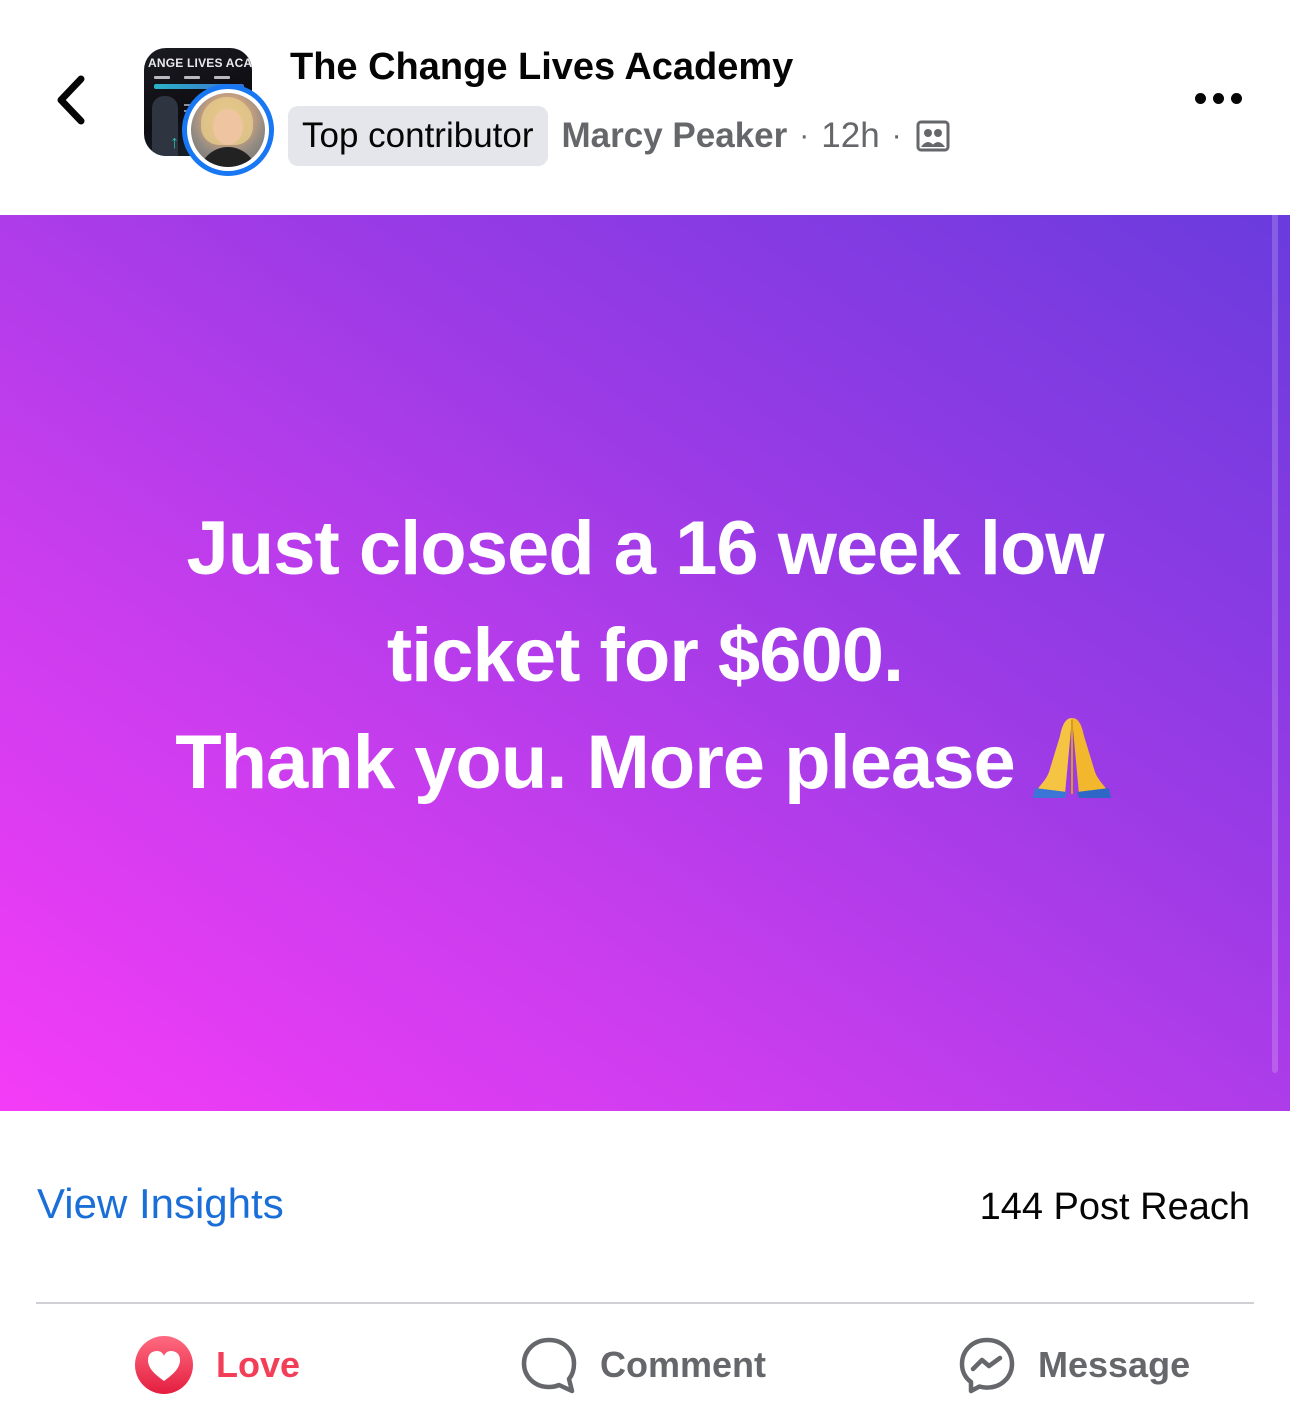 This screenshot has height=1423, width=1290. Describe the element at coordinates (1072, 769) in the screenshot. I see `folded-hands-emoji` at that location.